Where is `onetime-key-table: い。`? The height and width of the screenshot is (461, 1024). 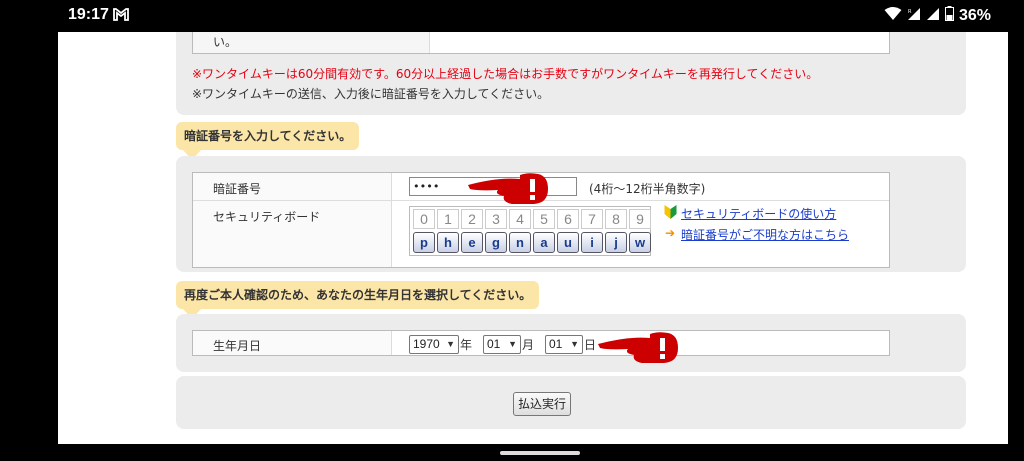 onetime-key-table: い。 is located at coordinates (541, 43).